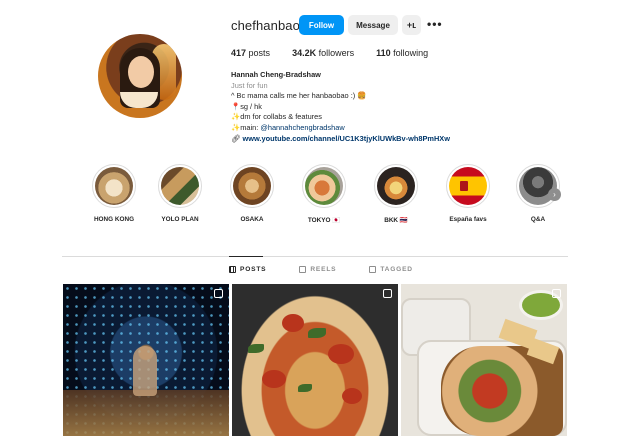 The height and width of the screenshot is (436, 640). Describe the element at coordinates (323, 53) in the screenshot. I see `followers-stat: 34.2K followers` at that location.